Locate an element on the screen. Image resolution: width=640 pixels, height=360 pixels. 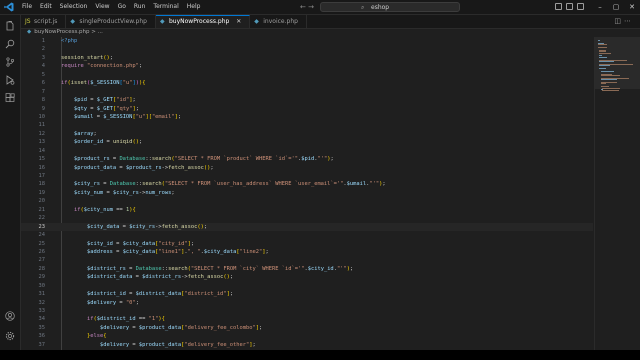
breadcrumb-file: buyNowProcess.php is located at coordinates (61, 32).